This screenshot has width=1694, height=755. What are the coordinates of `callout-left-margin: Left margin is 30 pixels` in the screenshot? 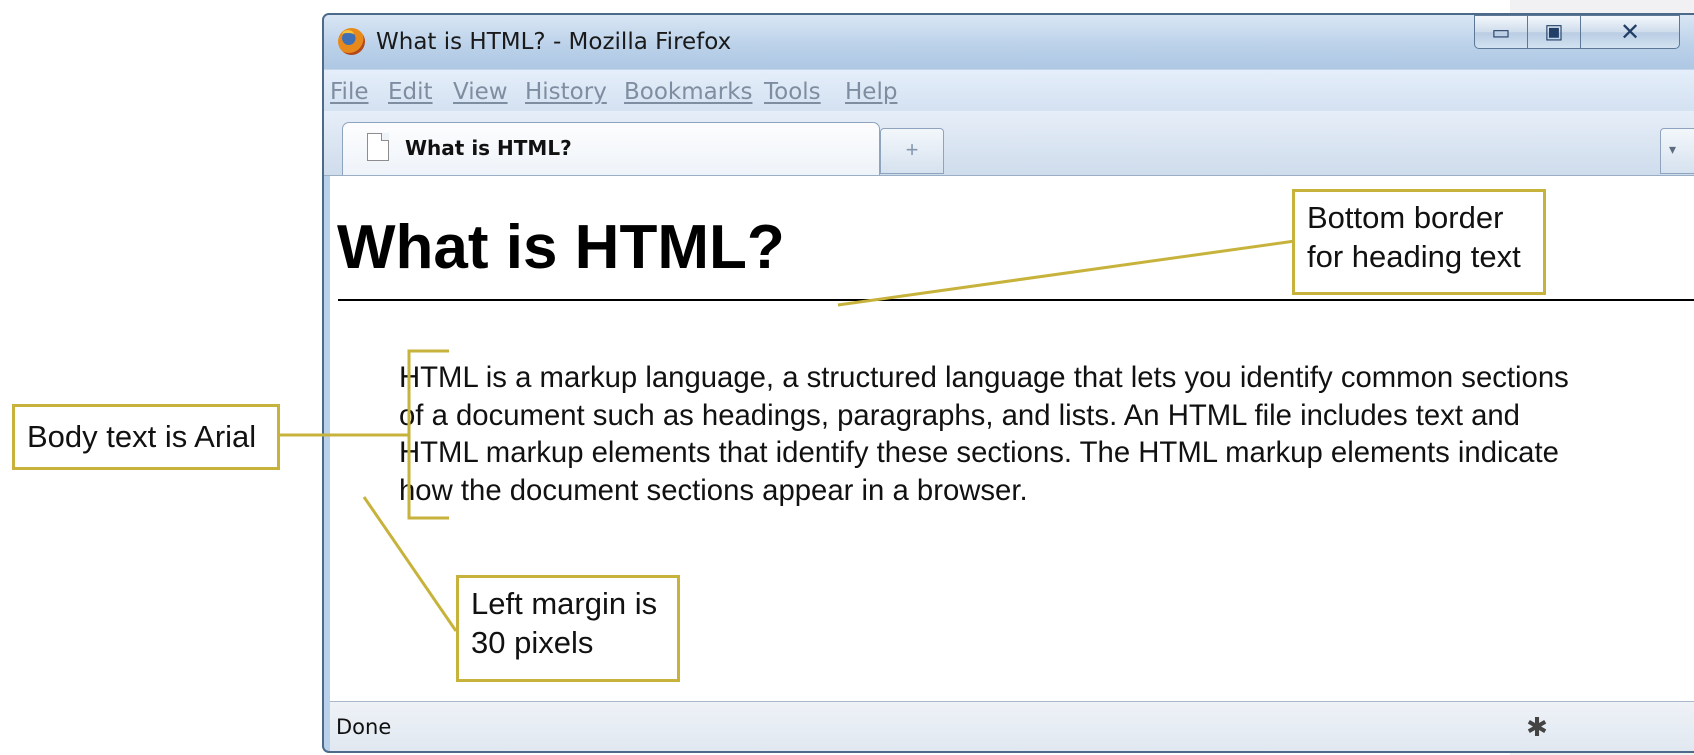 It's located at (568, 628).